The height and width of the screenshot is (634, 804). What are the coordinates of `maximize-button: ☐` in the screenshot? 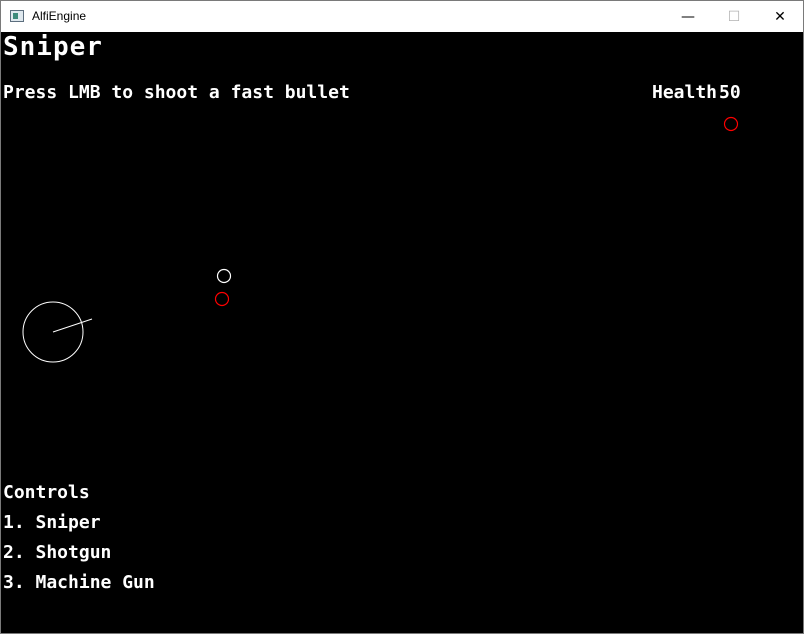 It's located at (734, 16).